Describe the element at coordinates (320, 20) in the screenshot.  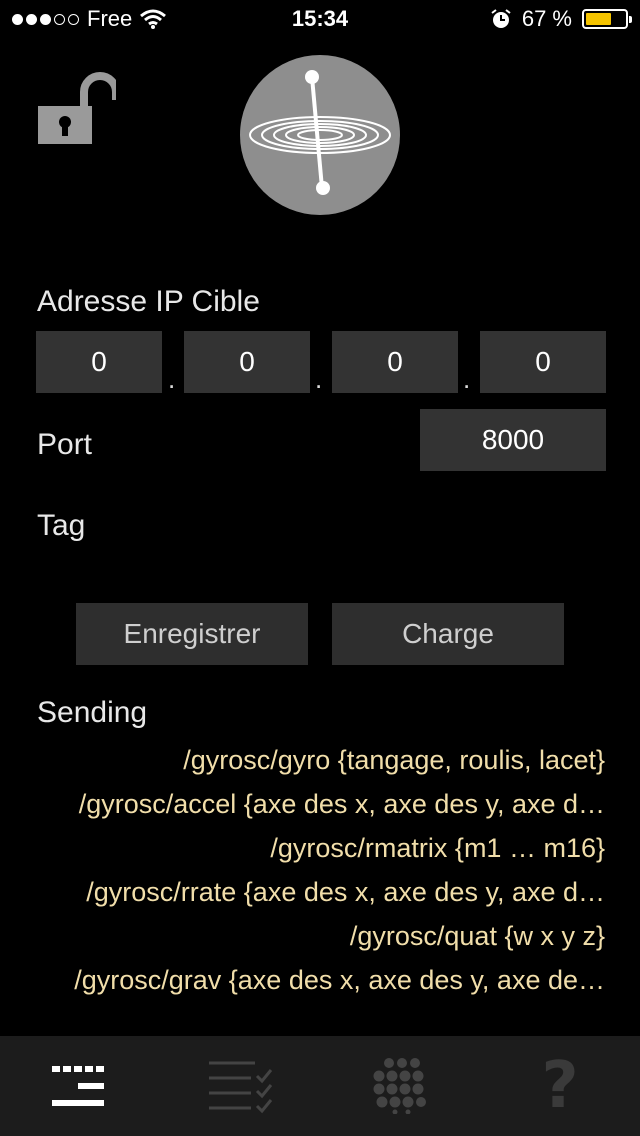
I see `status-bar: Free 15:34 67 %` at that location.